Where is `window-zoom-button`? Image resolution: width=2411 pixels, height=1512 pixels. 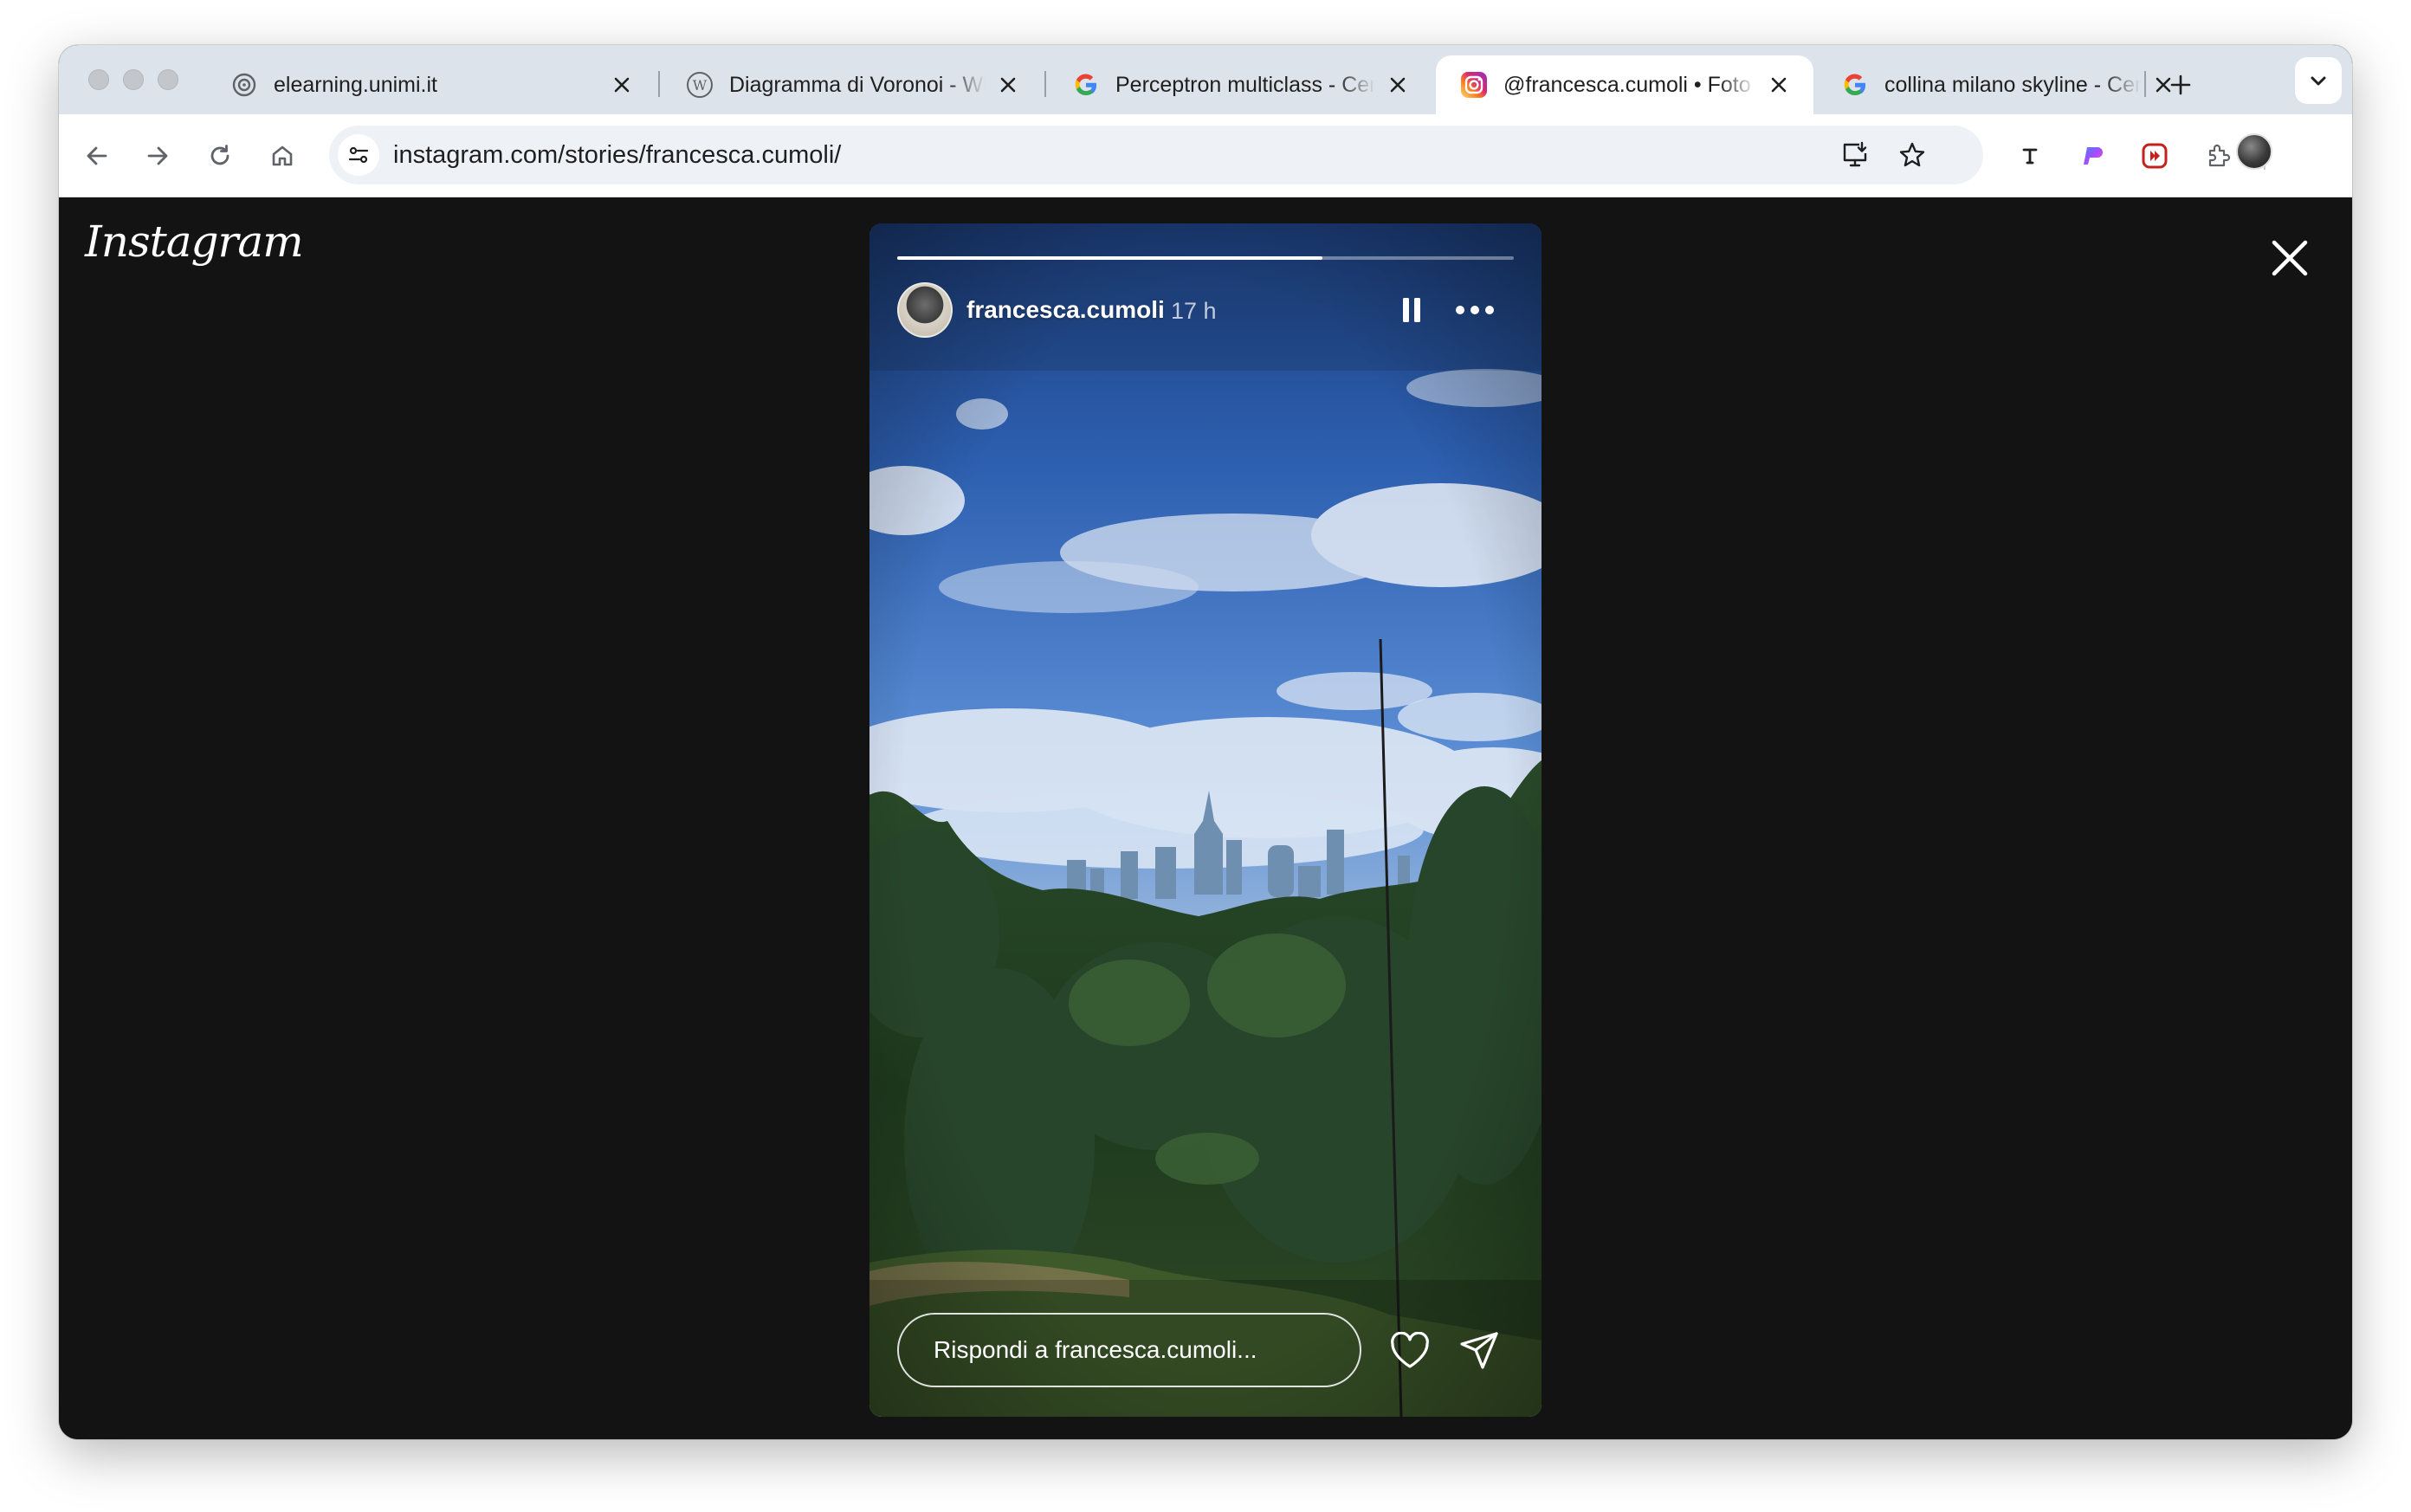
window-zoom-button is located at coordinates (168, 79).